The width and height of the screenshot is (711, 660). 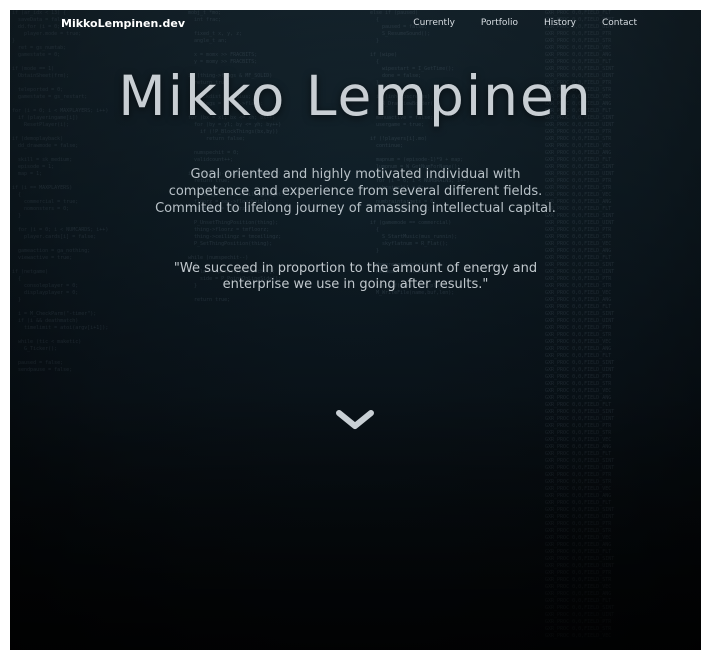 What do you see at coordinates (355, 96) in the screenshot?
I see `hero-title: Mikko Lempinen` at bounding box center [355, 96].